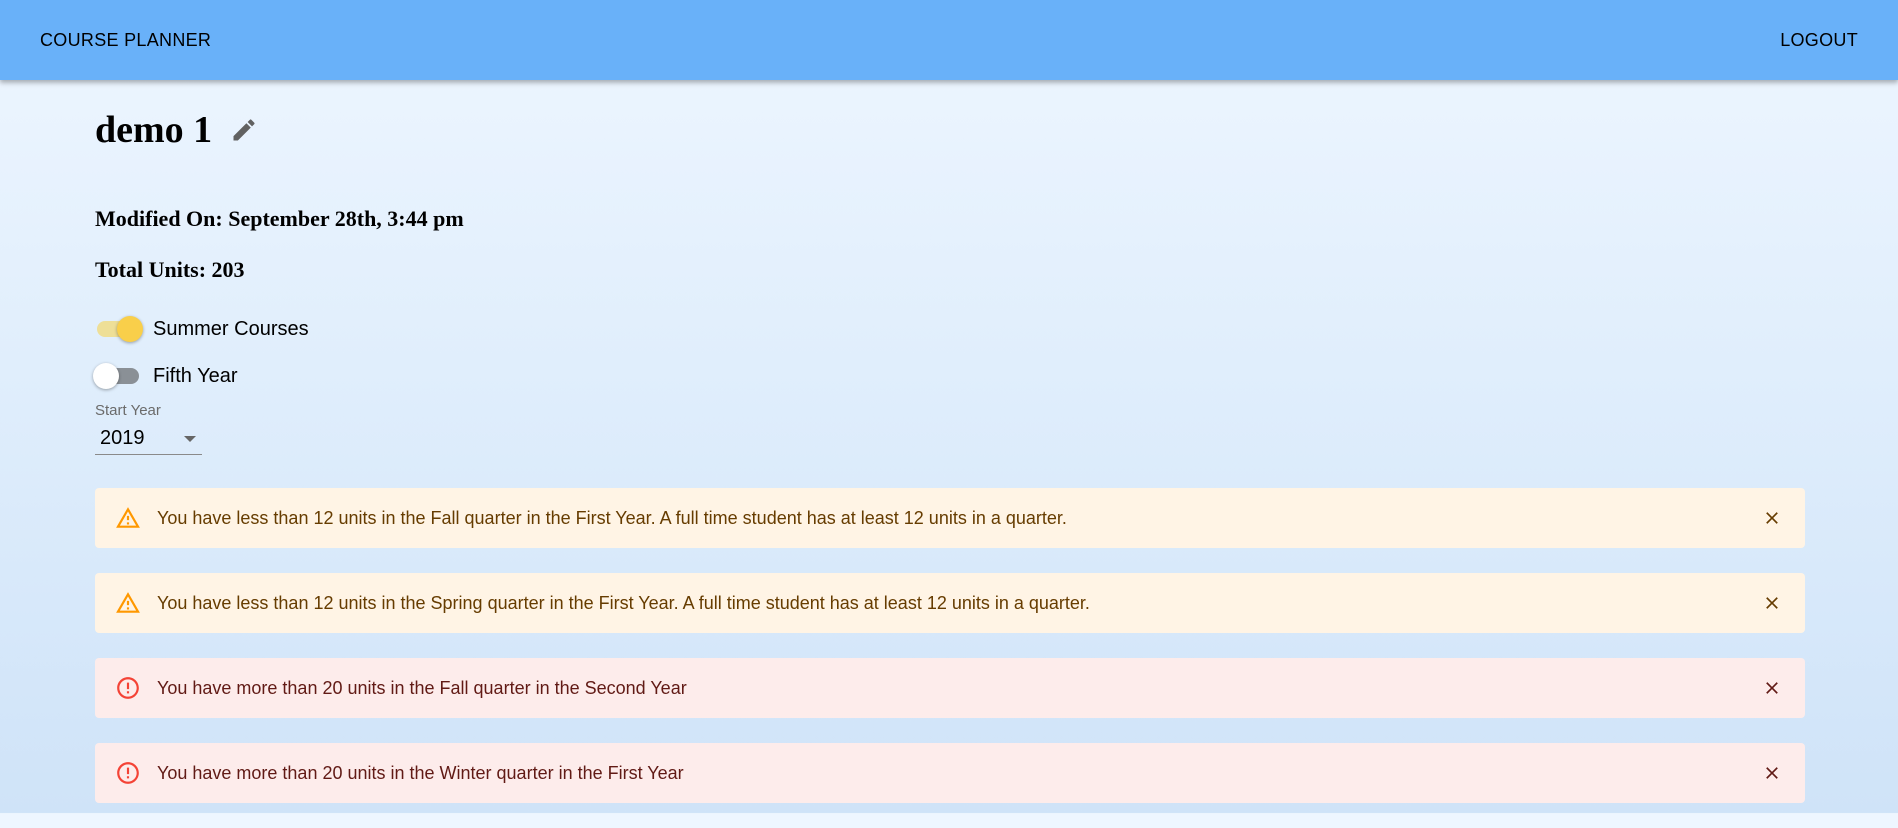  Describe the element at coordinates (125, 40) in the screenshot. I see `course-planner-button: COURSE PLANNER` at that location.